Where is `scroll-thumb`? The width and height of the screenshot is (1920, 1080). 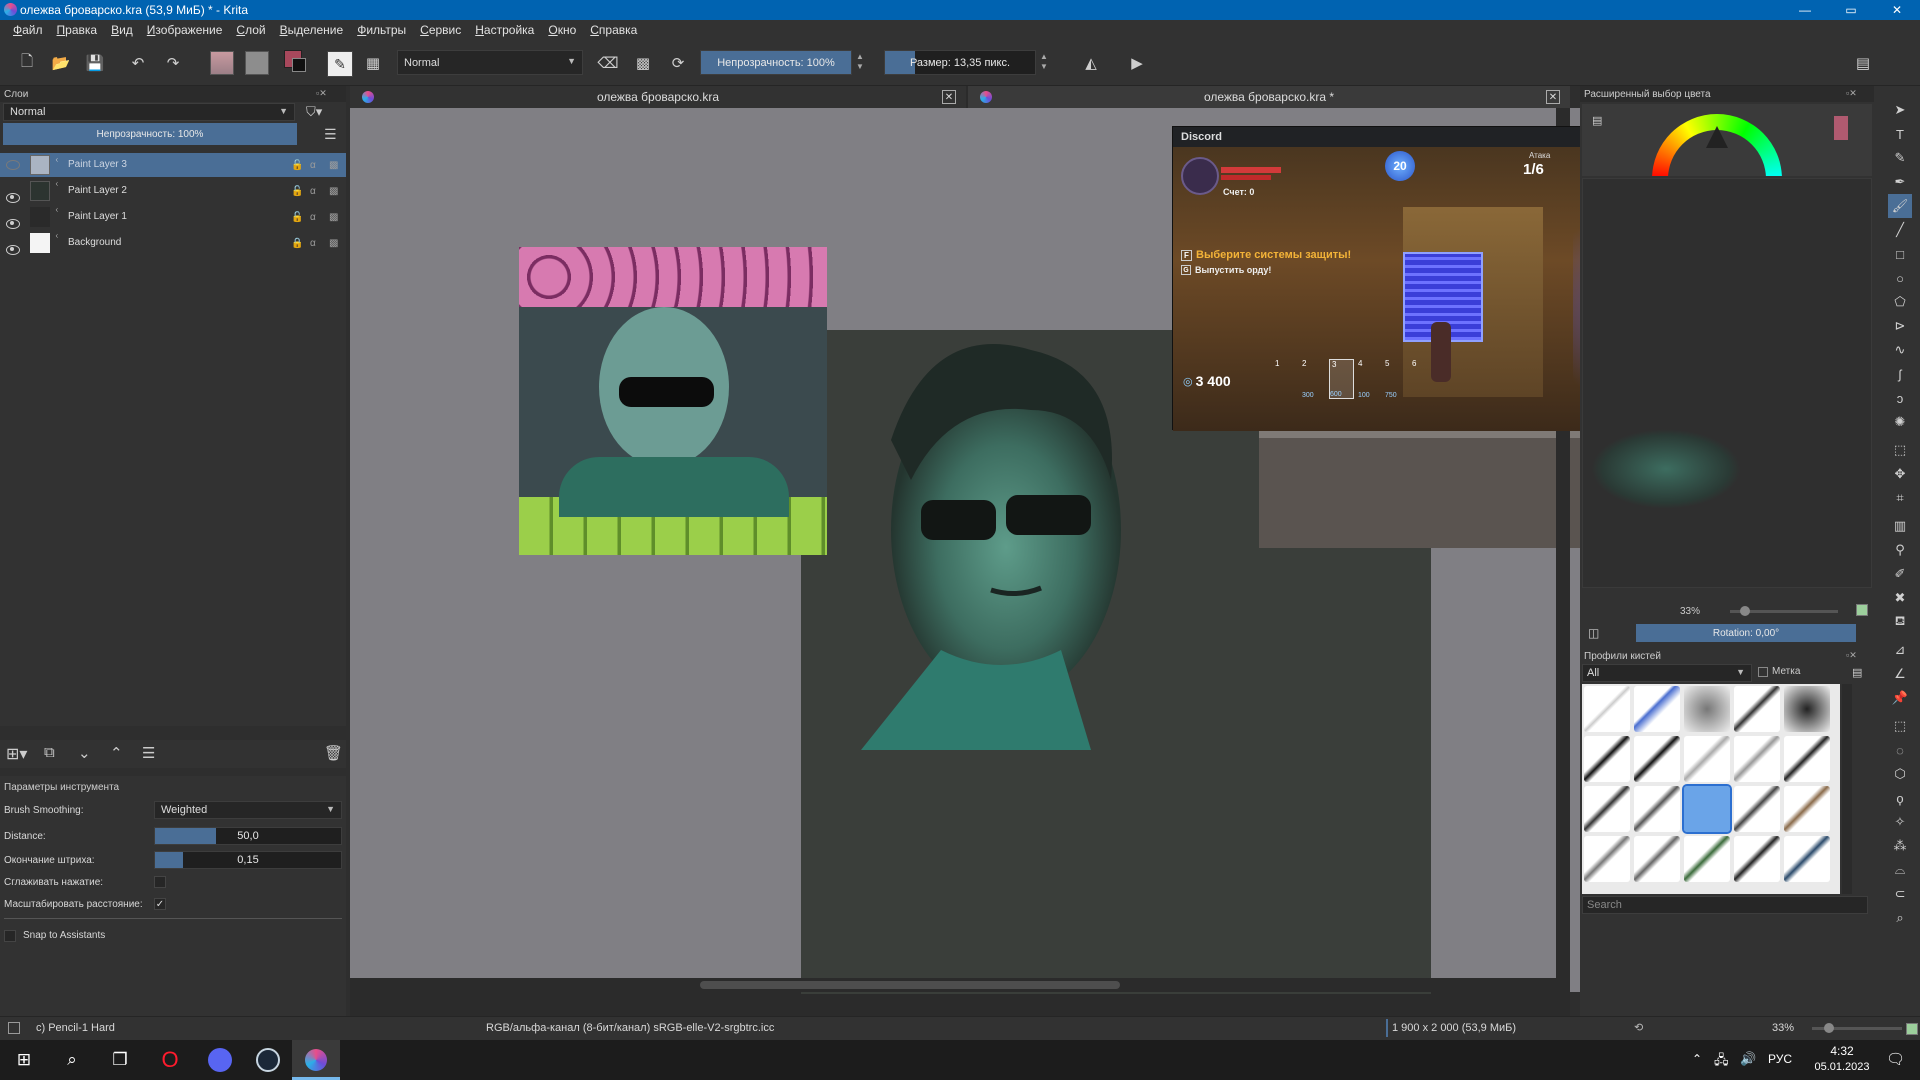
scroll-thumb is located at coordinates (910, 985).